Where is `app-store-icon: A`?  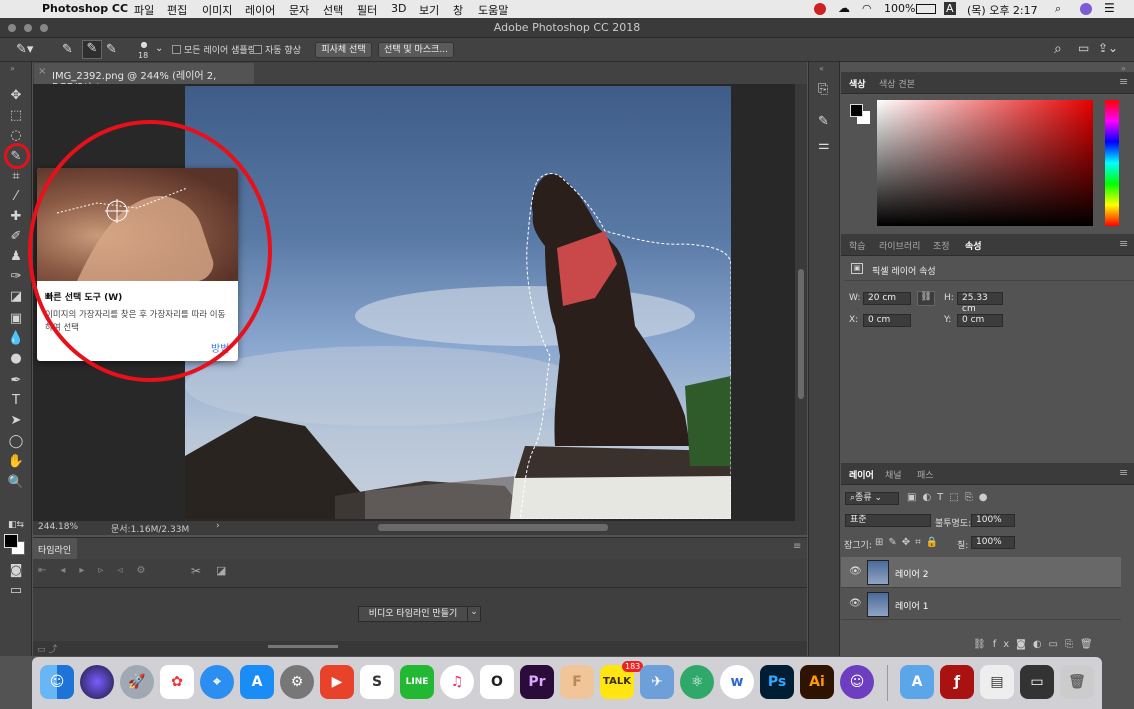 app-store-icon: A is located at coordinates (257, 682).